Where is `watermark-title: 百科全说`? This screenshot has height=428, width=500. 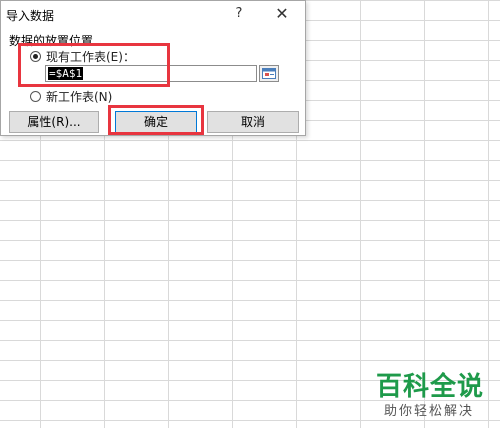 watermark-title: 百科全说 is located at coordinates (430, 387).